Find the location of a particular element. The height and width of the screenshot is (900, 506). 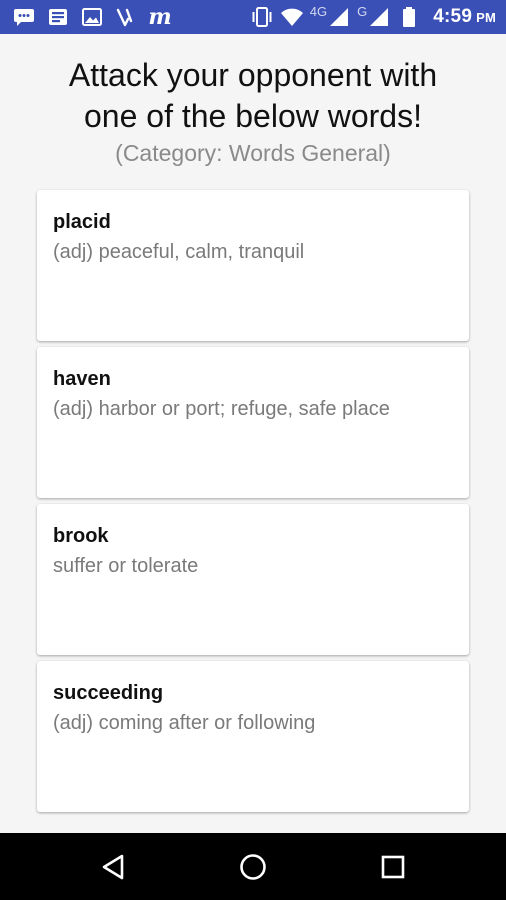

image-icon is located at coordinates (92, 17).